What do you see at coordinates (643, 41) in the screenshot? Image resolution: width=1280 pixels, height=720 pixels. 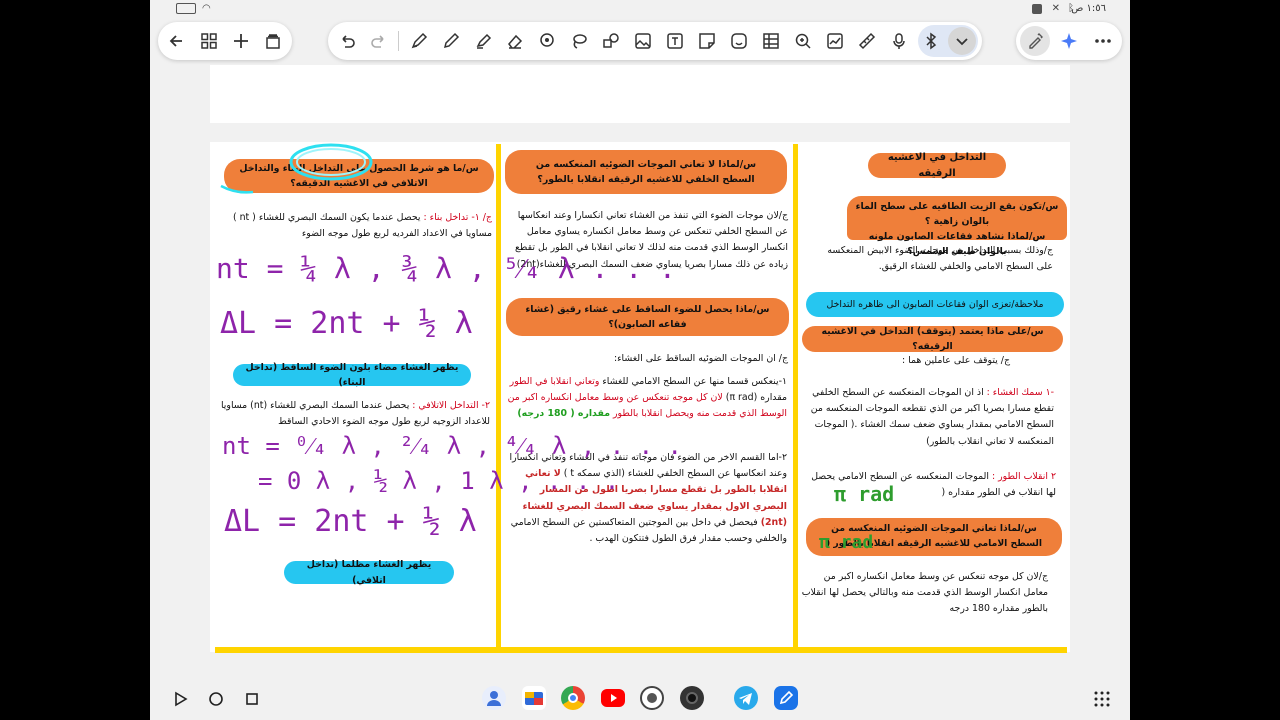 I see `image-icon` at bounding box center [643, 41].